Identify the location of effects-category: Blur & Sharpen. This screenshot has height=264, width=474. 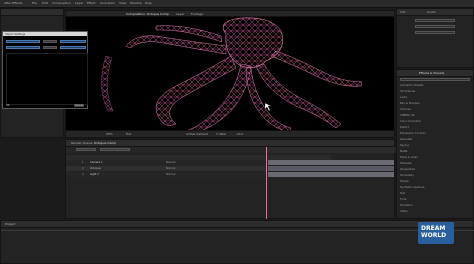
(410, 103).